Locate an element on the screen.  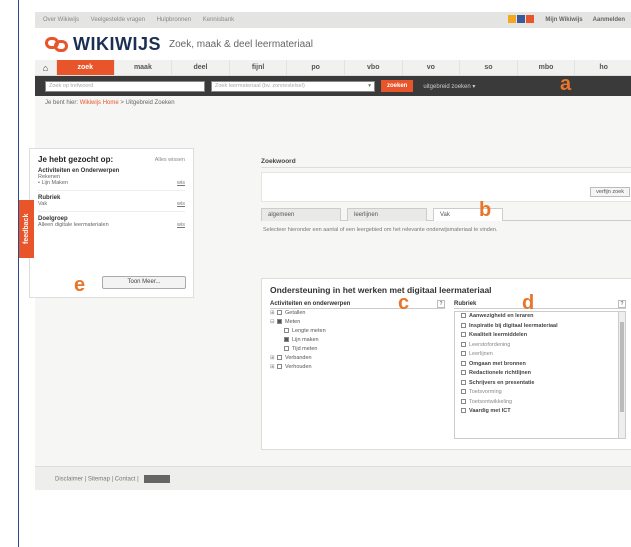
tree-item: ⊞ Getallen is located at coordinates (357, 313).